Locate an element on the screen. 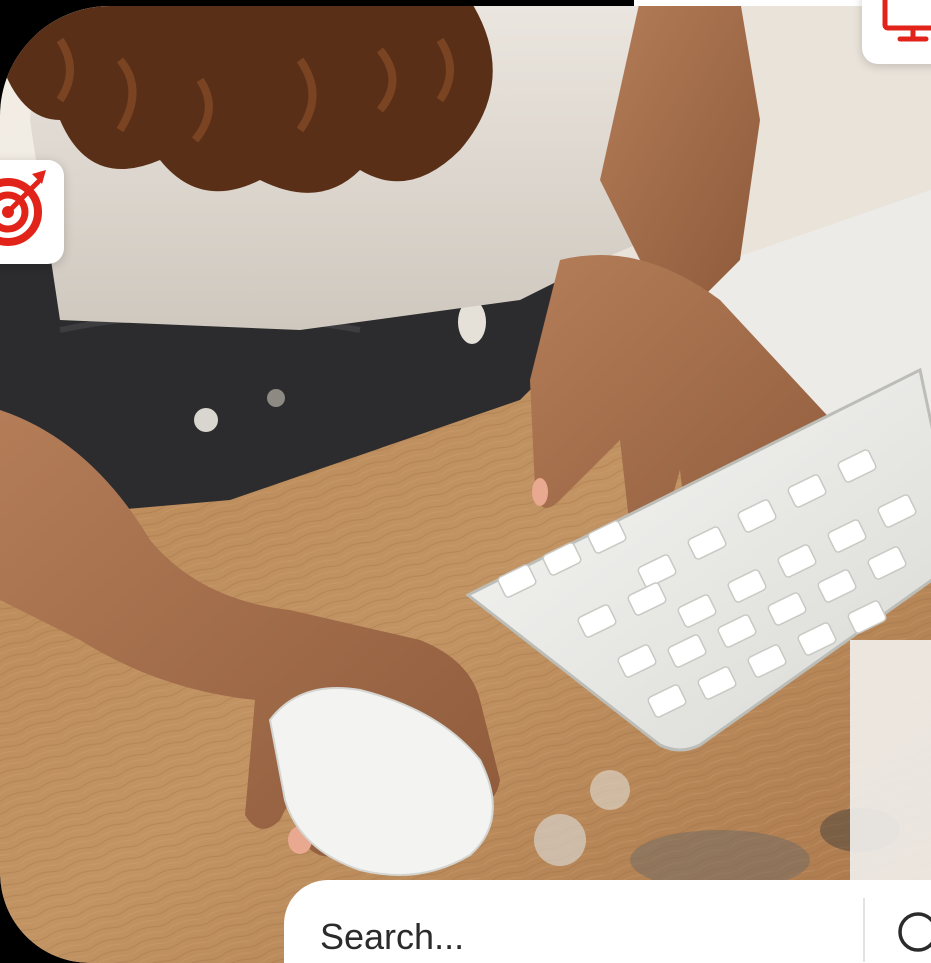  monitor-badge is located at coordinates (896, 32).